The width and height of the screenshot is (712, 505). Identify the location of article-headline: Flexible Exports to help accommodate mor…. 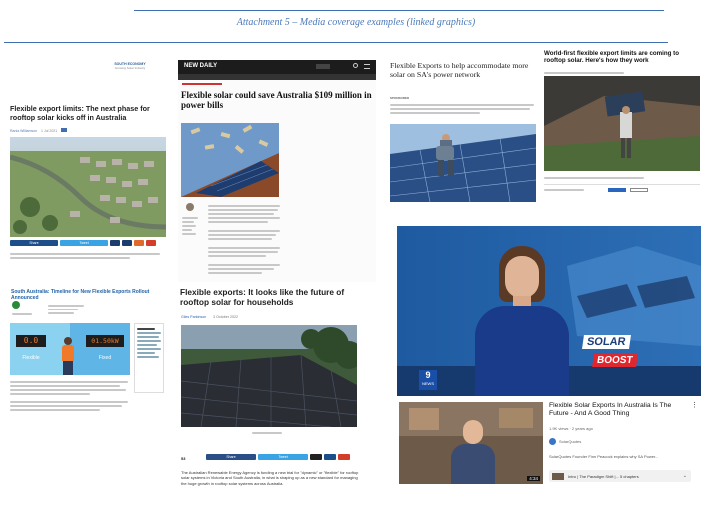
(463, 70).